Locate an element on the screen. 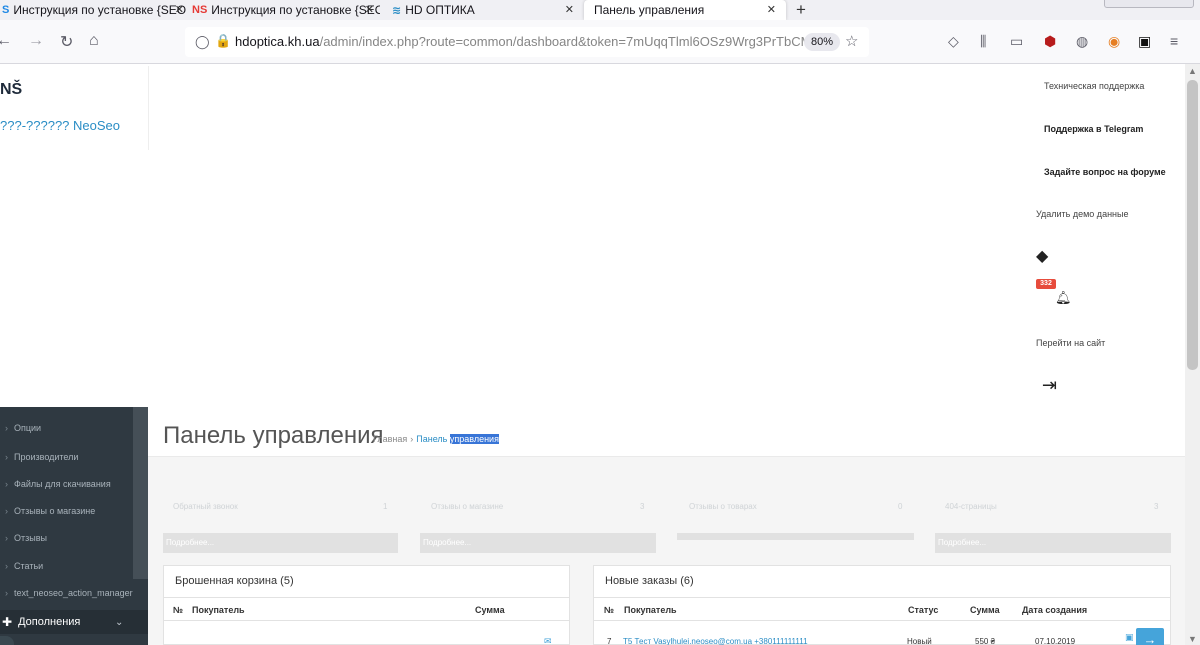 The width and height of the screenshot is (1200, 645). extension-icon: ◉ is located at coordinates (1114, 41).